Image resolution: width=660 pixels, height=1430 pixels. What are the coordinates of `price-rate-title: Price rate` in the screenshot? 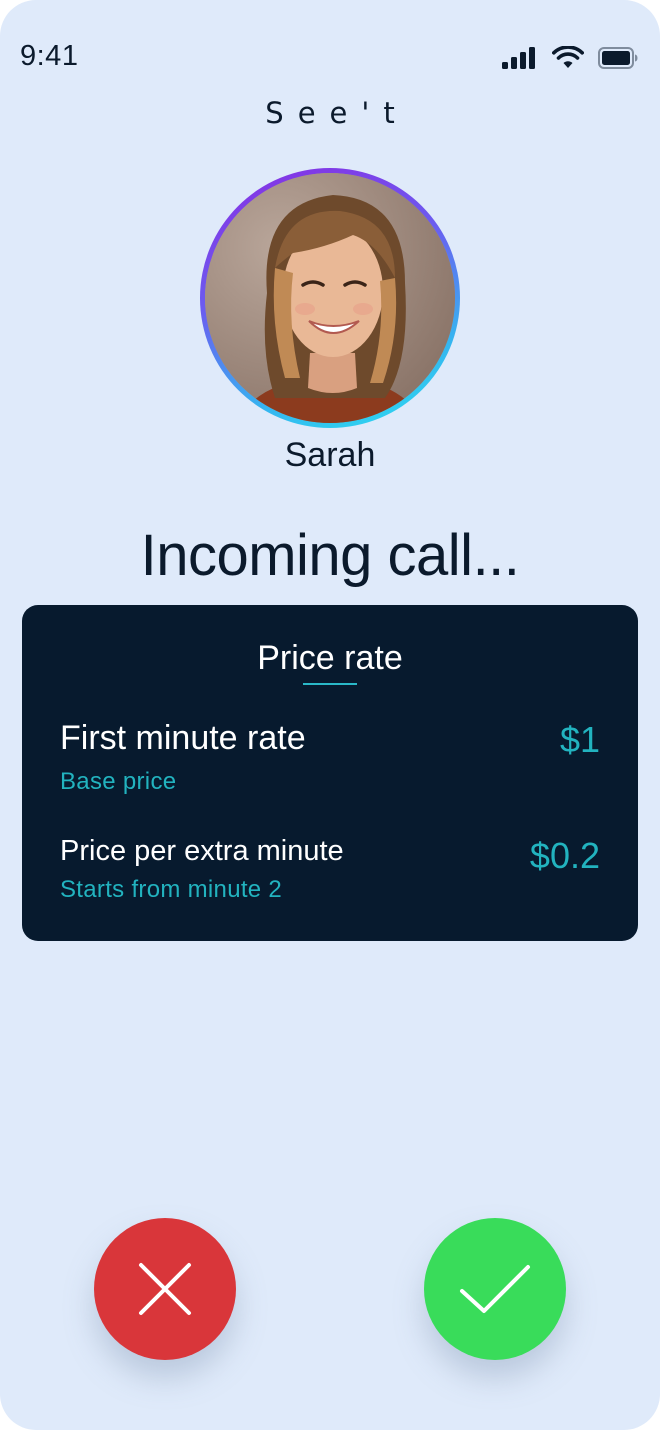 It's located at (330, 658).